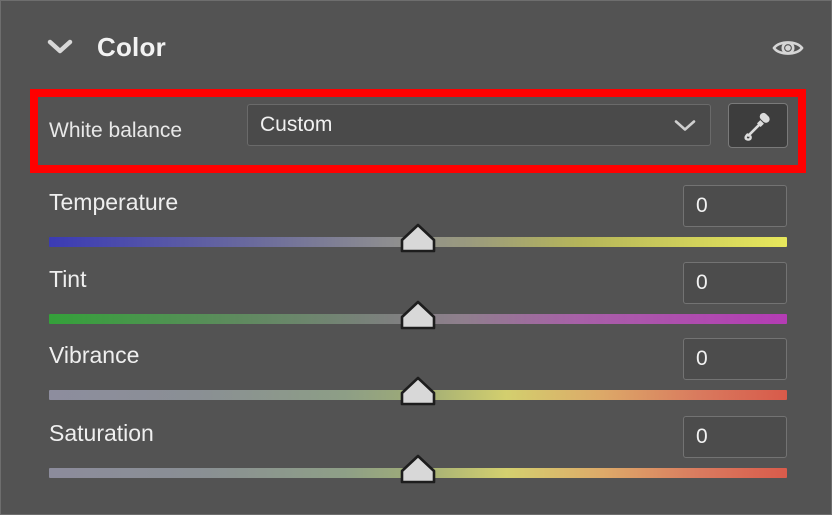 This screenshot has width=832, height=515. Describe the element at coordinates (735, 437) in the screenshot. I see `value-input-saturation: 0` at that location.